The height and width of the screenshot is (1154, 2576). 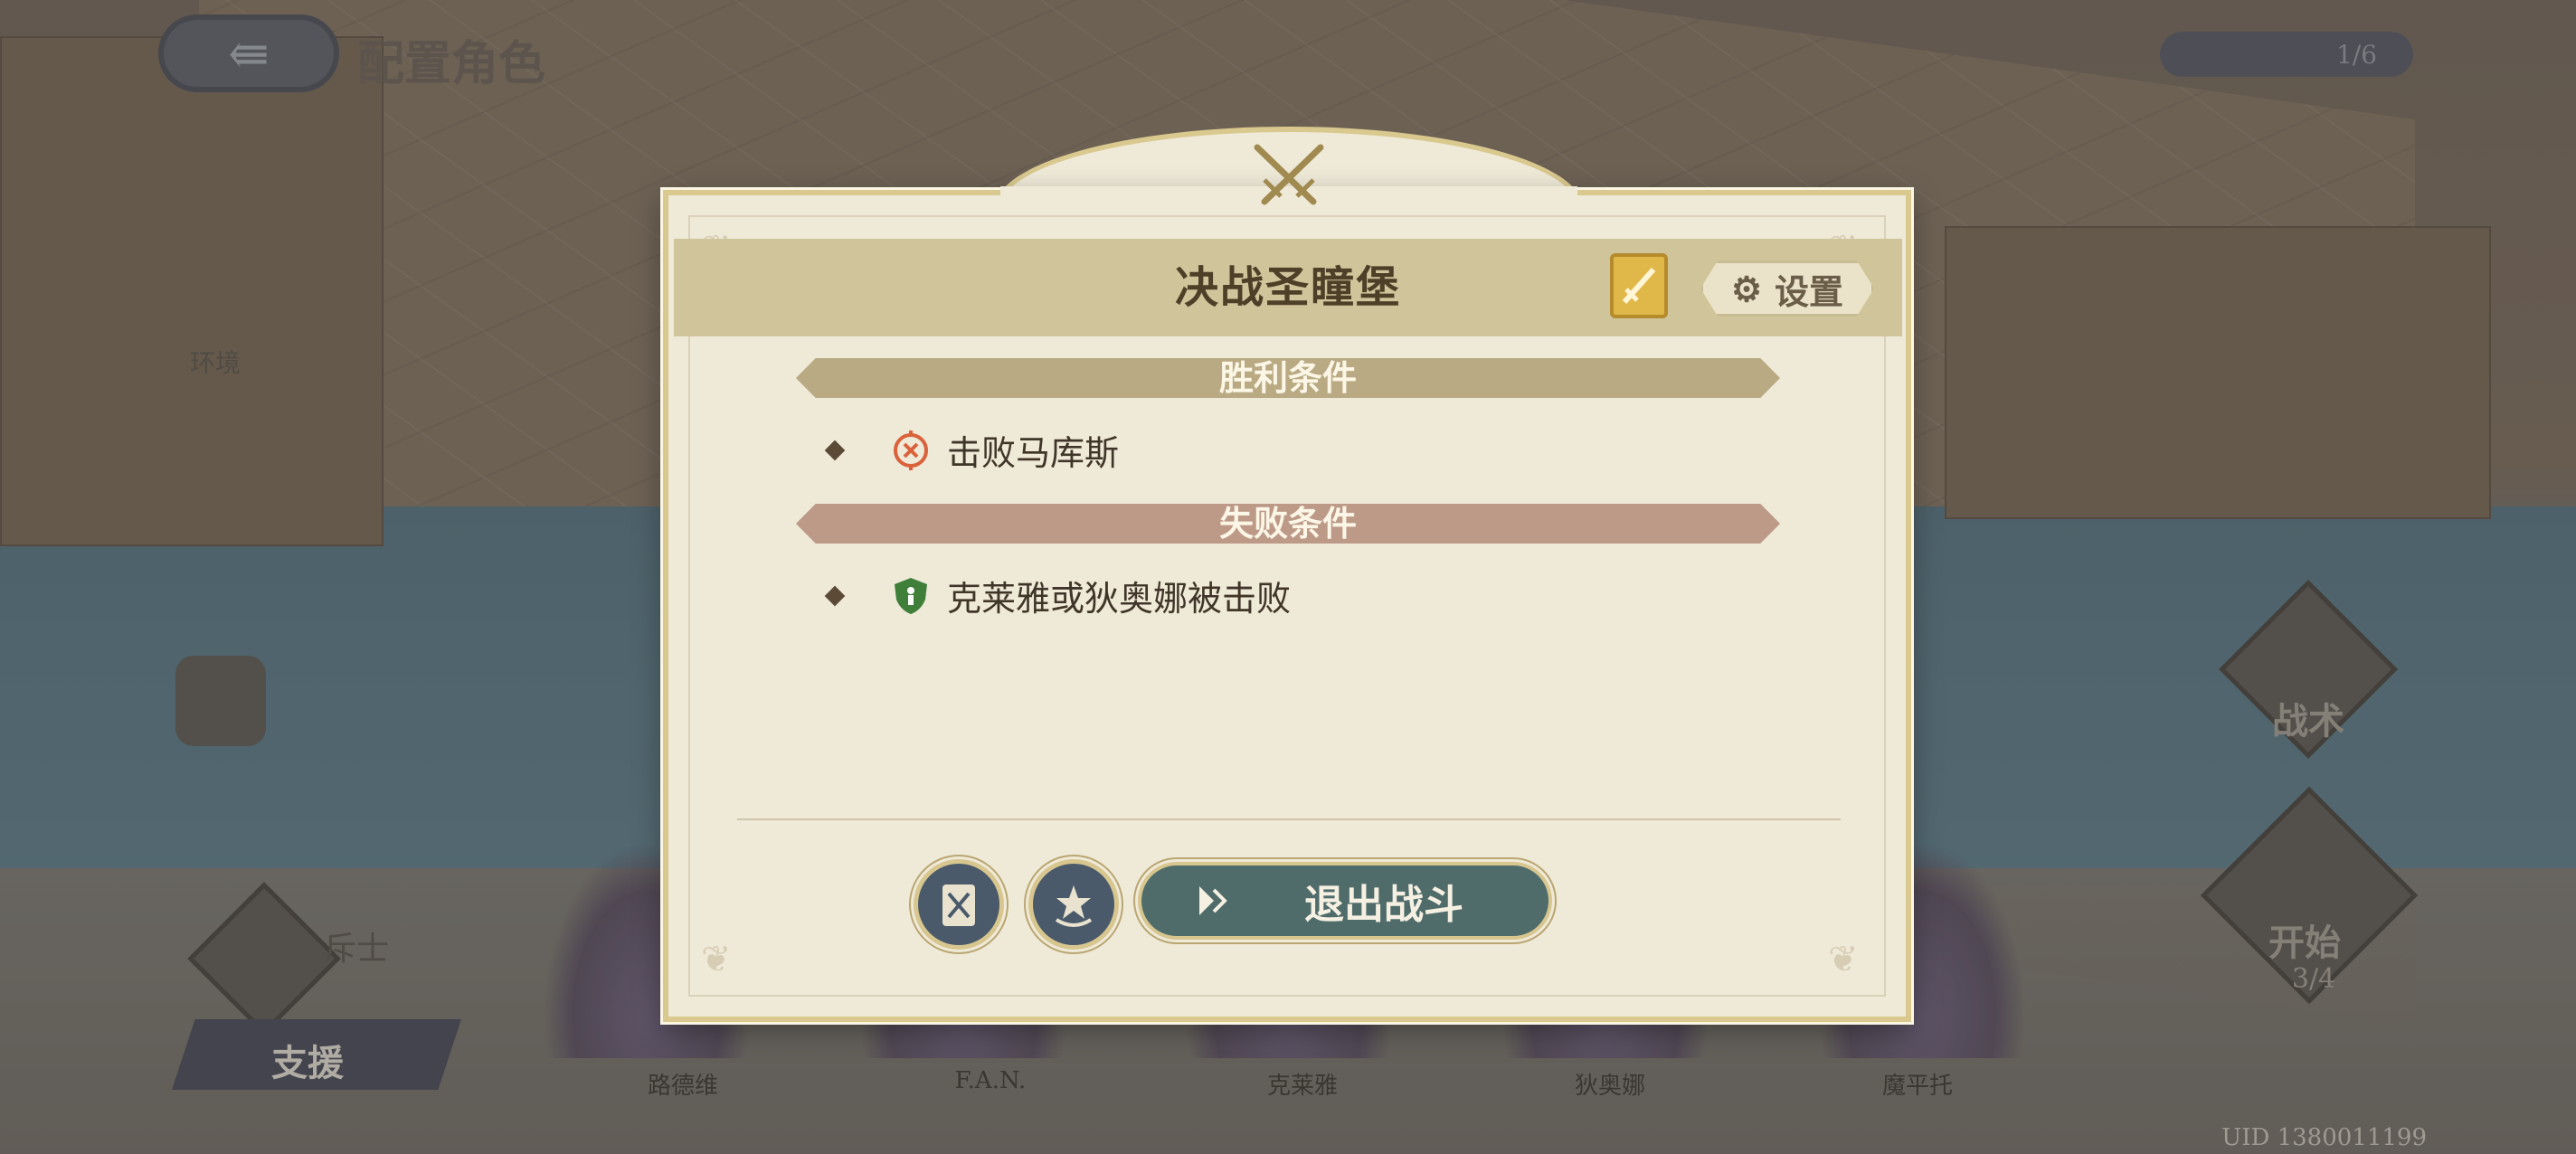 I want to click on abandon-objective-button, so click(x=959, y=904).